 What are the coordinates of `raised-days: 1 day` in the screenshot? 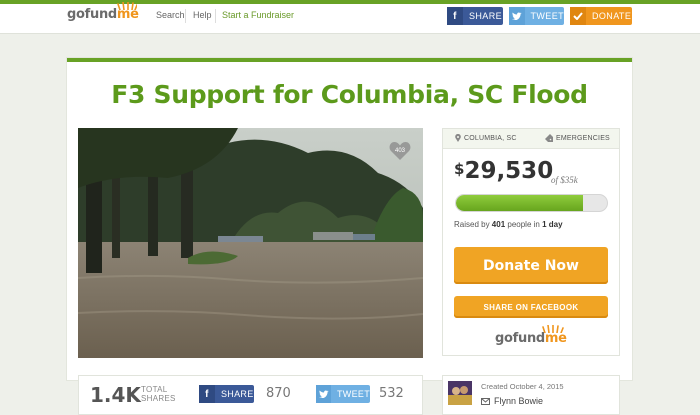 It's located at (552, 224).